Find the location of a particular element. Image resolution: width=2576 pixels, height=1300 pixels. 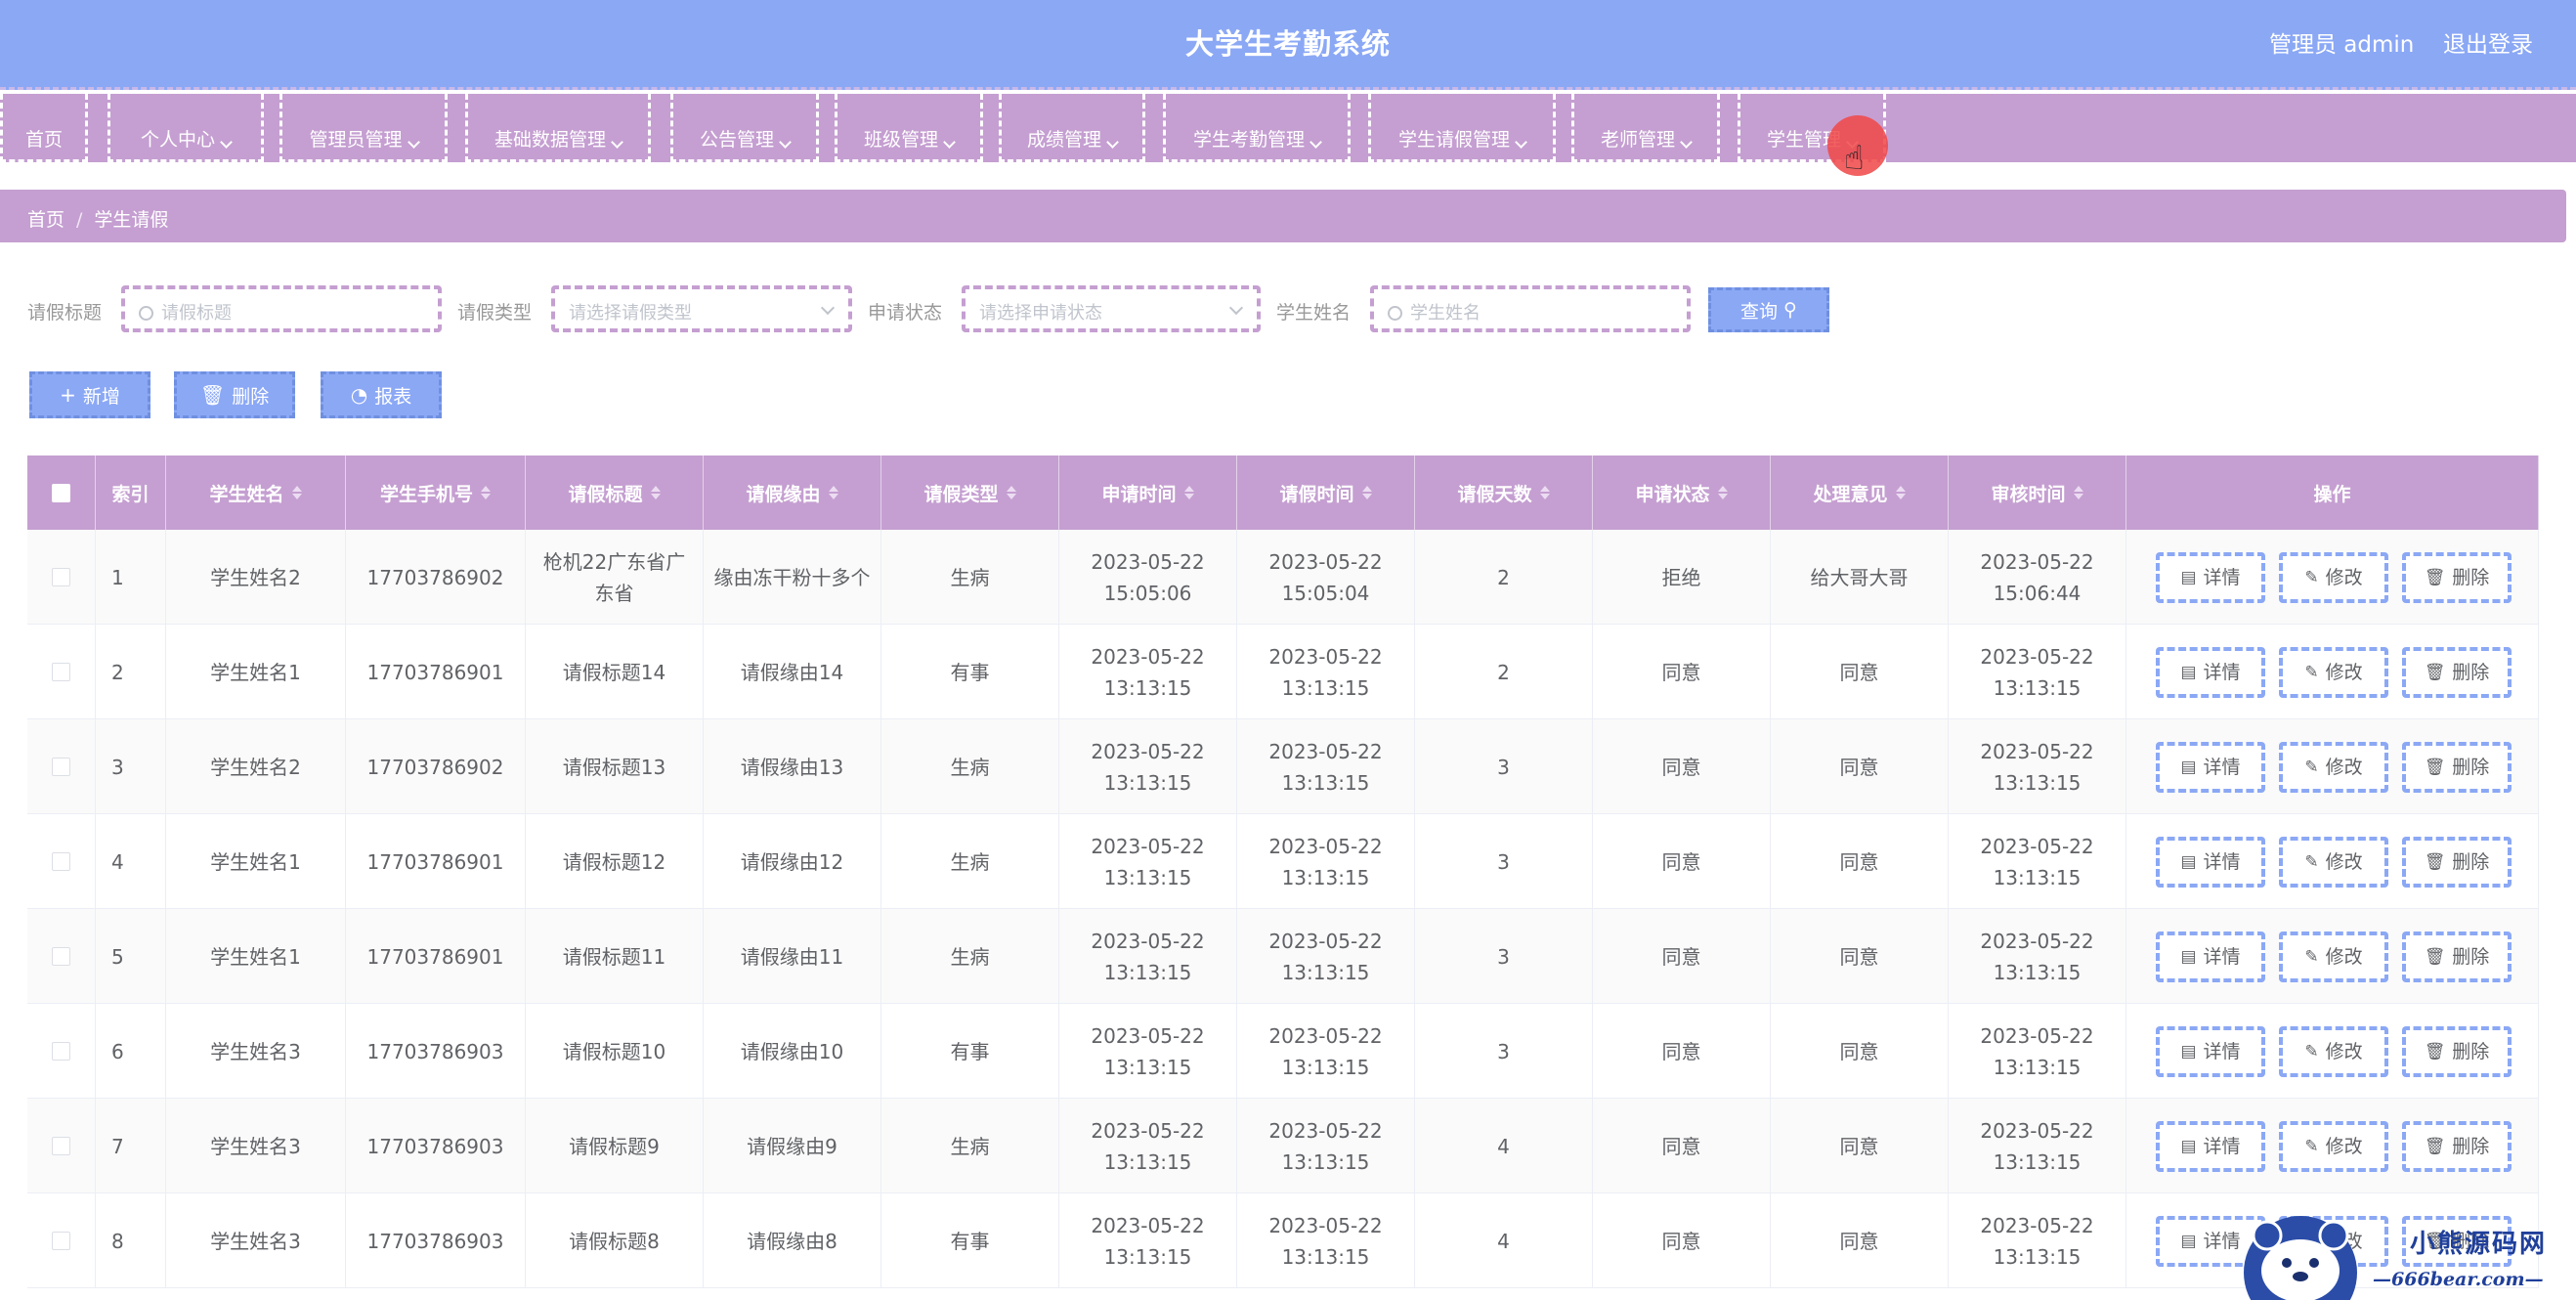

column-header-review-time: 审核时间 is located at coordinates (2037, 492).